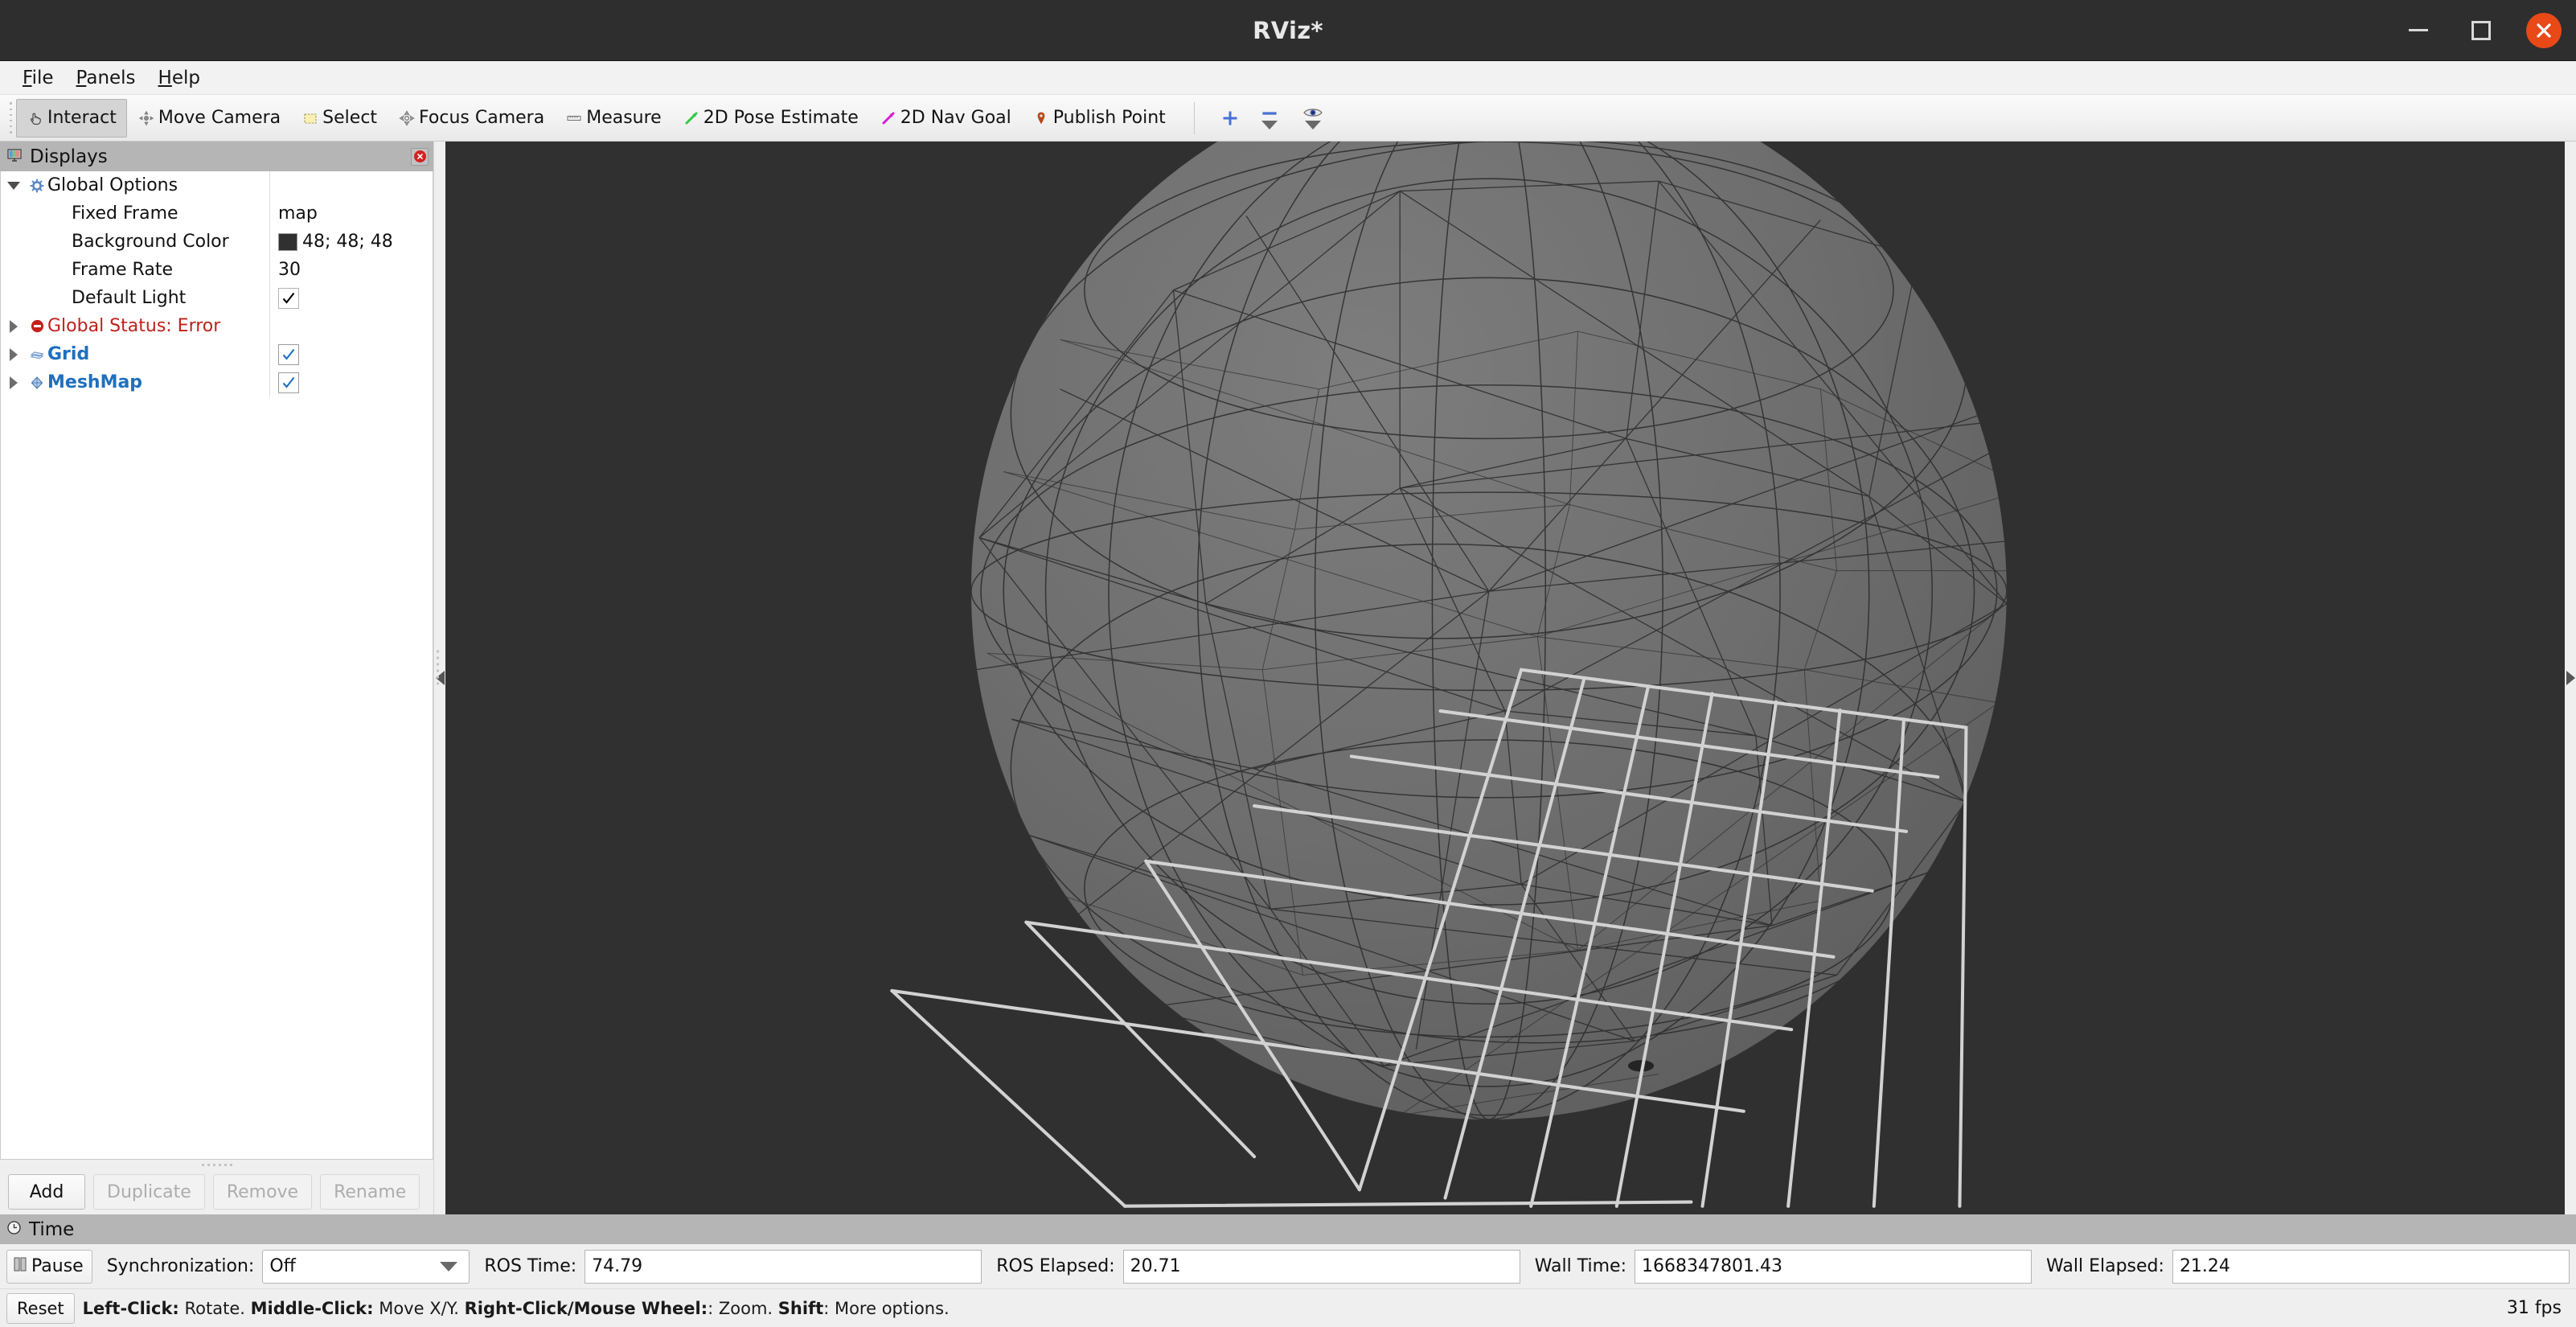 The image size is (2576, 1327). What do you see at coordinates (217, 270) in the screenshot?
I see `tree-row: Frame Rate 30` at bounding box center [217, 270].